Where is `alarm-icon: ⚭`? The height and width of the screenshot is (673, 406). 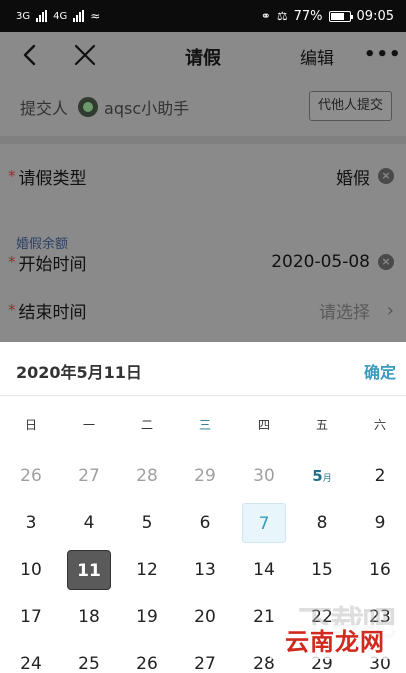 alarm-icon: ⚭ is located at coordinates (265, 16).